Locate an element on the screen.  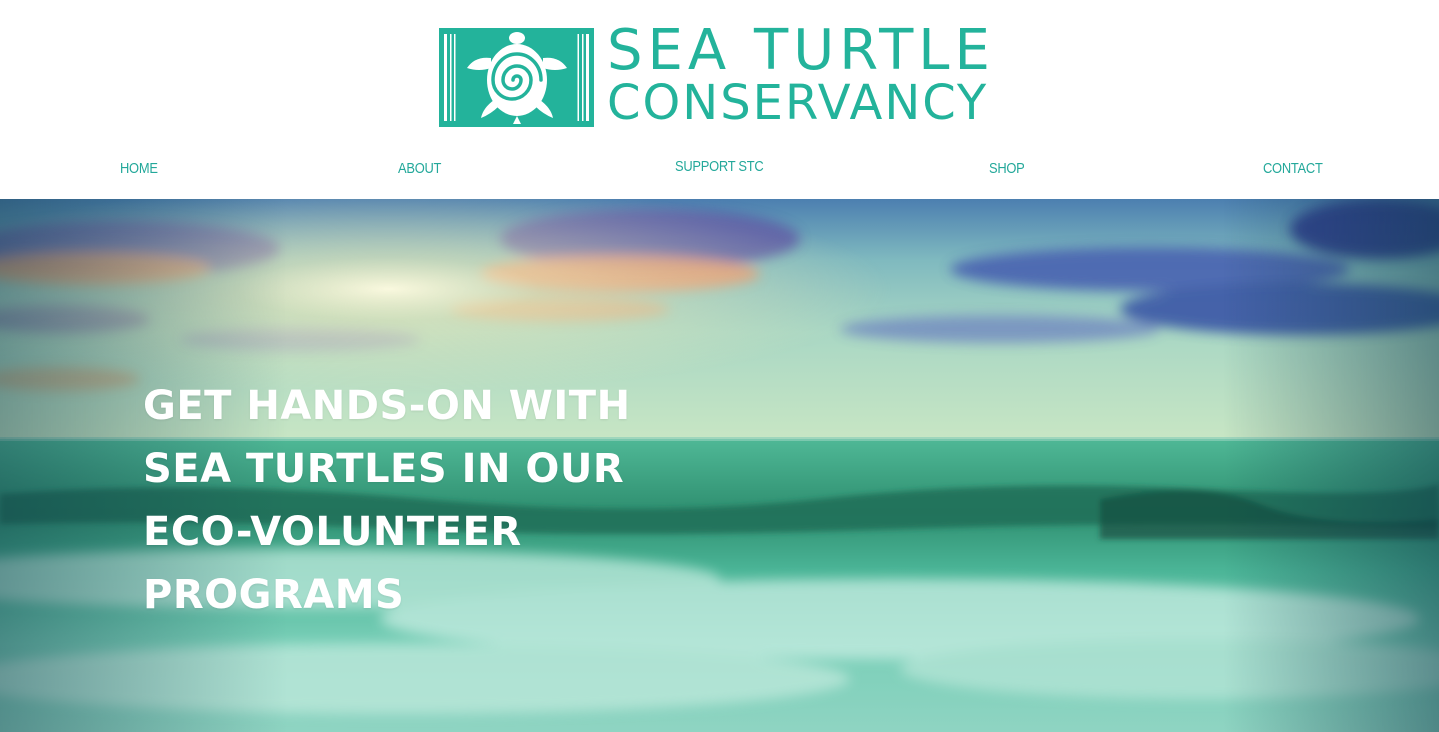
brand-name-line2: CONSERVANCY is located at coordinates (798, 103).